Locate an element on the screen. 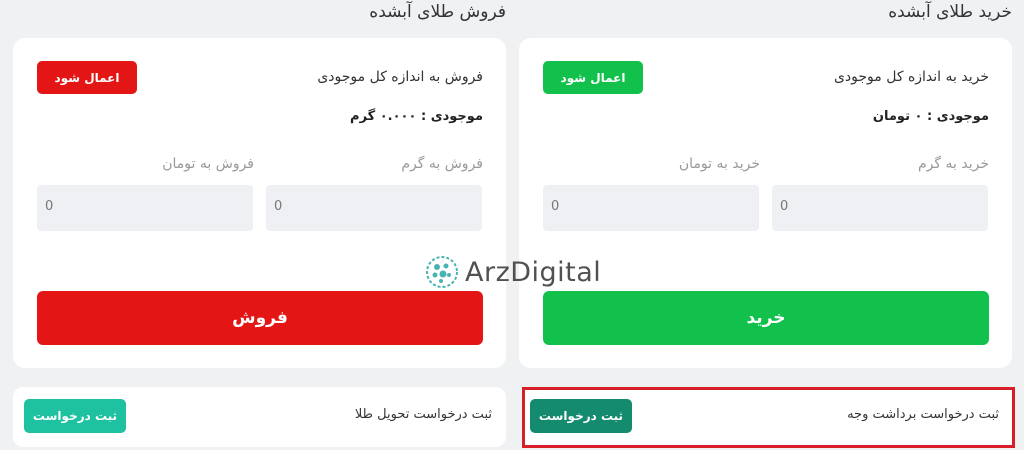 The image size is (1024, 450). buy-toman-input: 0 is located at coordinates (651, 208).